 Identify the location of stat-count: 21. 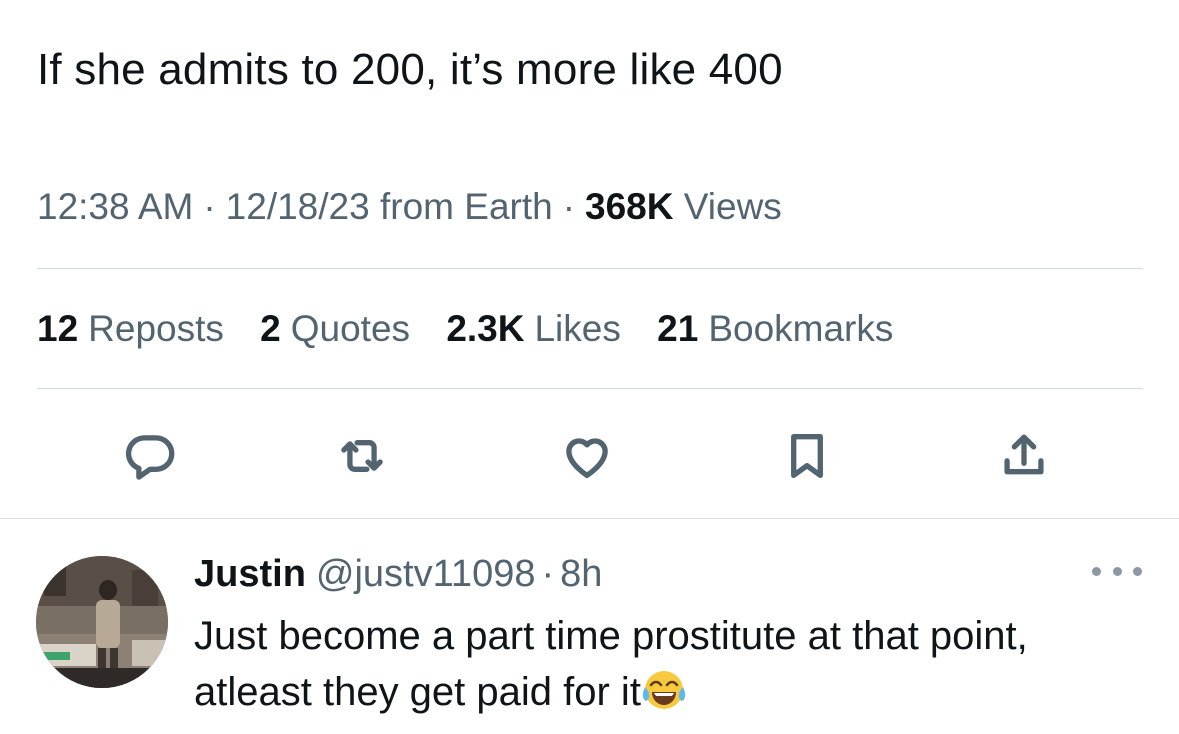
(678, 328).